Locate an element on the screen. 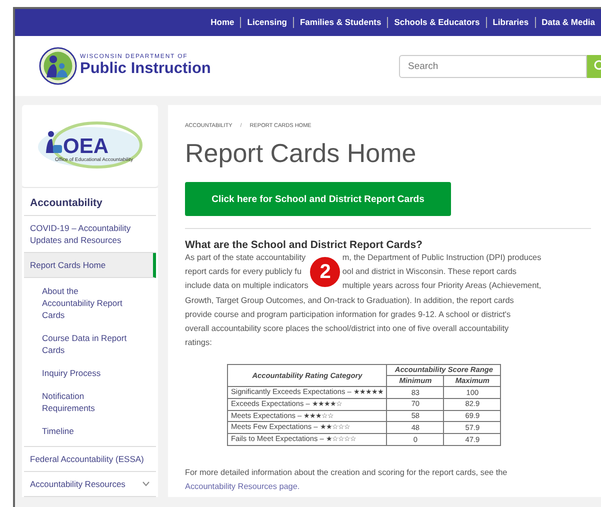  paragraph-line: report cards for every publicly fu is located at coordinates (243, 272).